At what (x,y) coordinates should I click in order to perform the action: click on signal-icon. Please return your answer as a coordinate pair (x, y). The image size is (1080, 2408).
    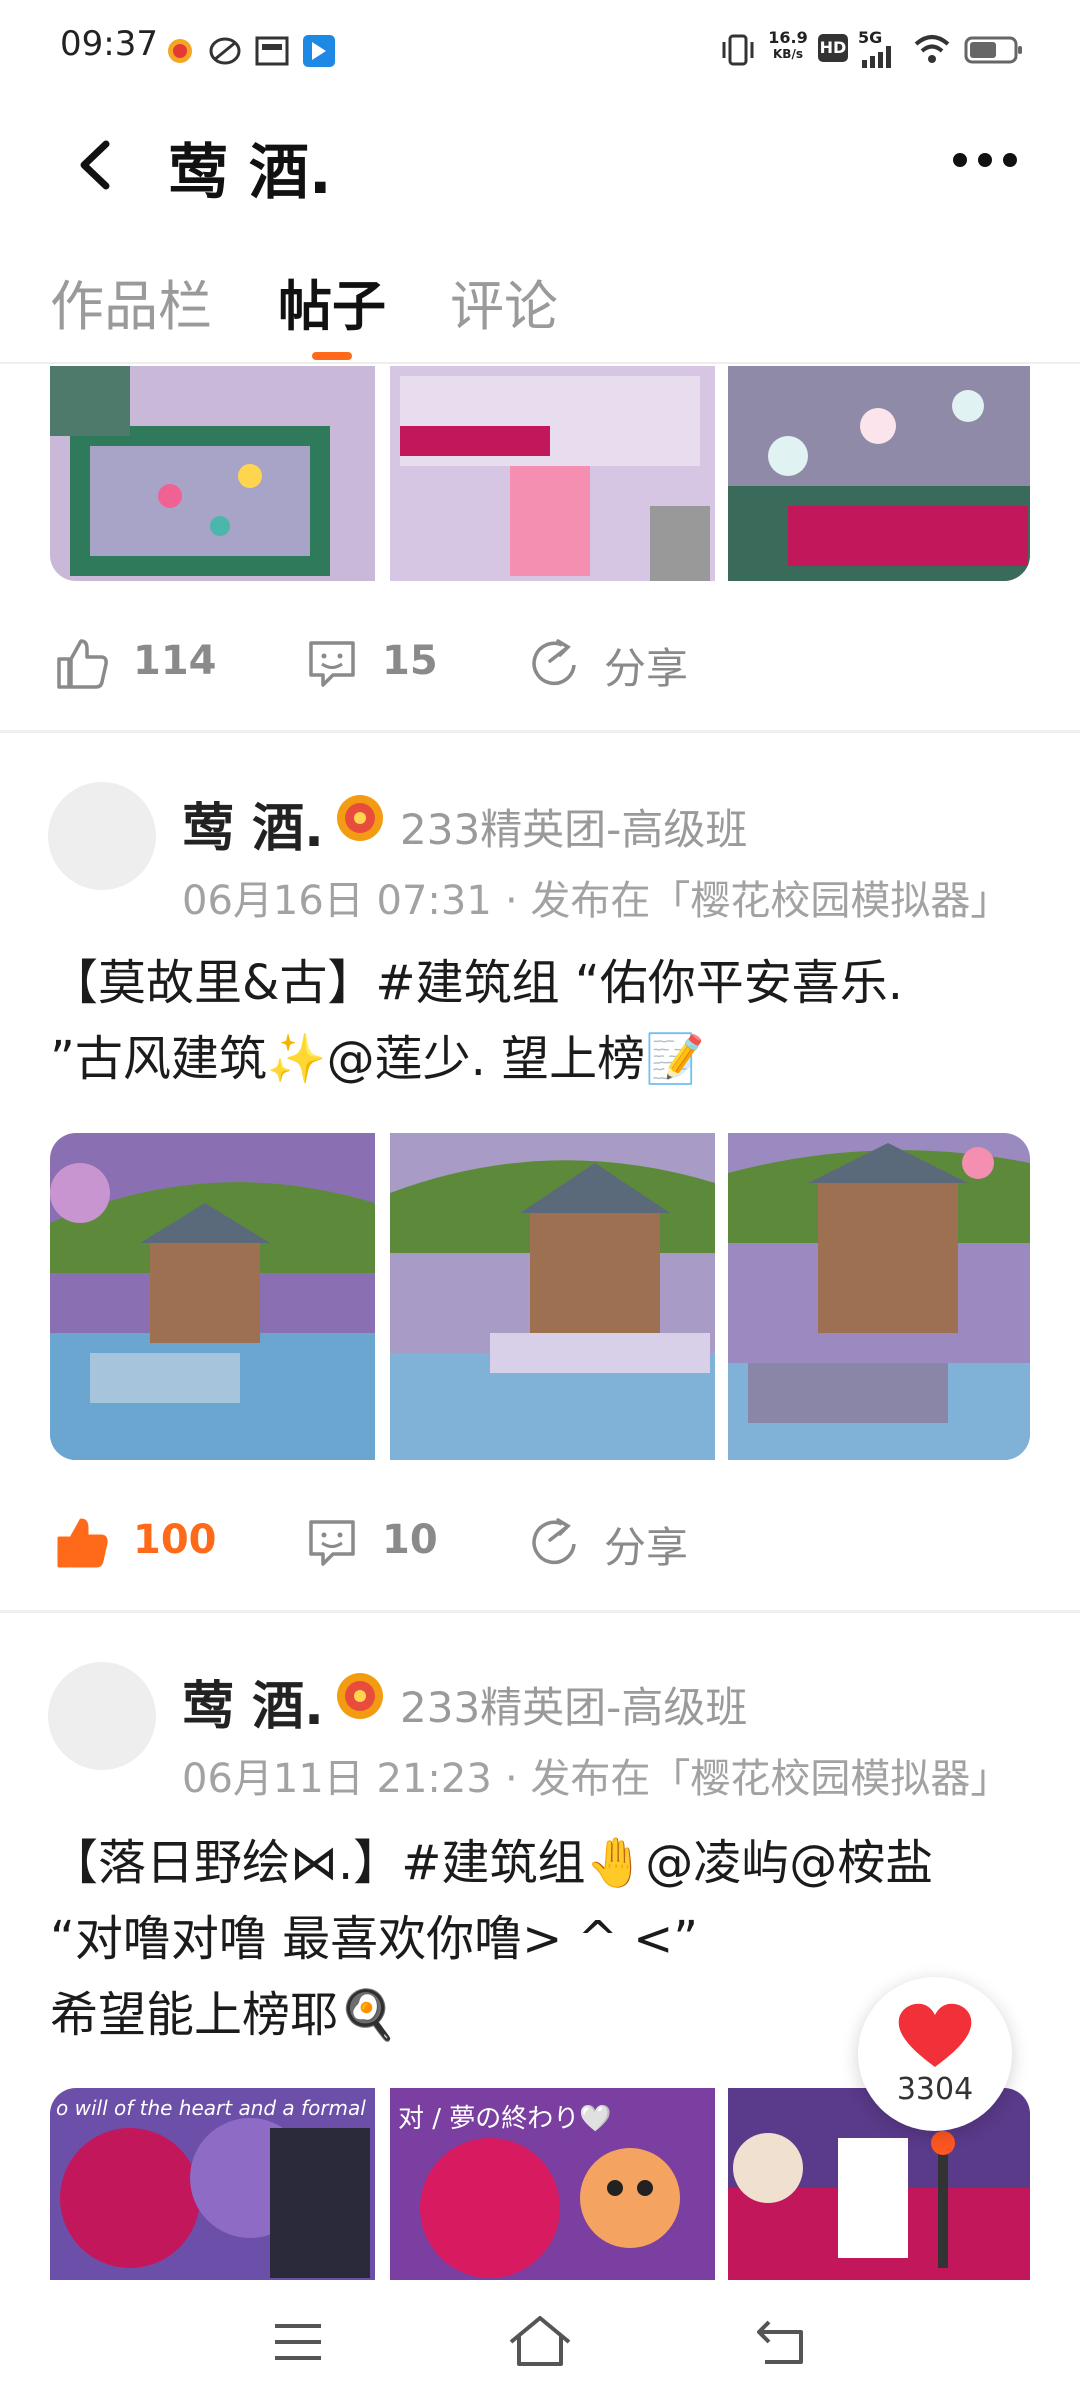
    Looking at the image, I should click on (876, 57).